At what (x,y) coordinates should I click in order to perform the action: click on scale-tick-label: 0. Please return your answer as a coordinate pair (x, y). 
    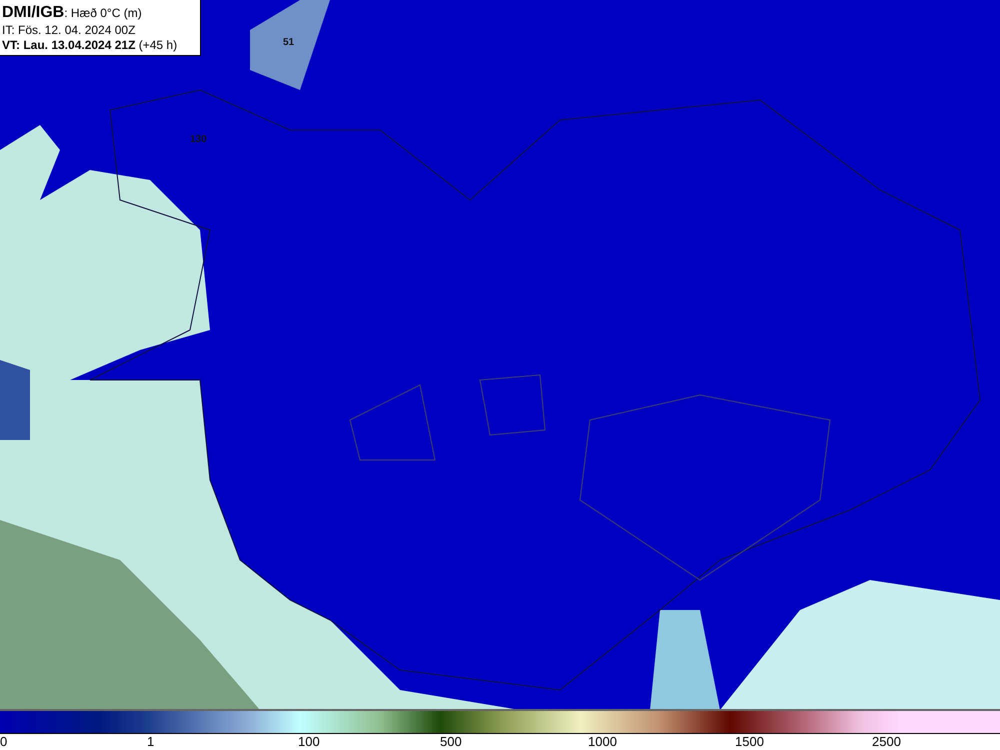
    Looking at the image, I should click on (4, 742).